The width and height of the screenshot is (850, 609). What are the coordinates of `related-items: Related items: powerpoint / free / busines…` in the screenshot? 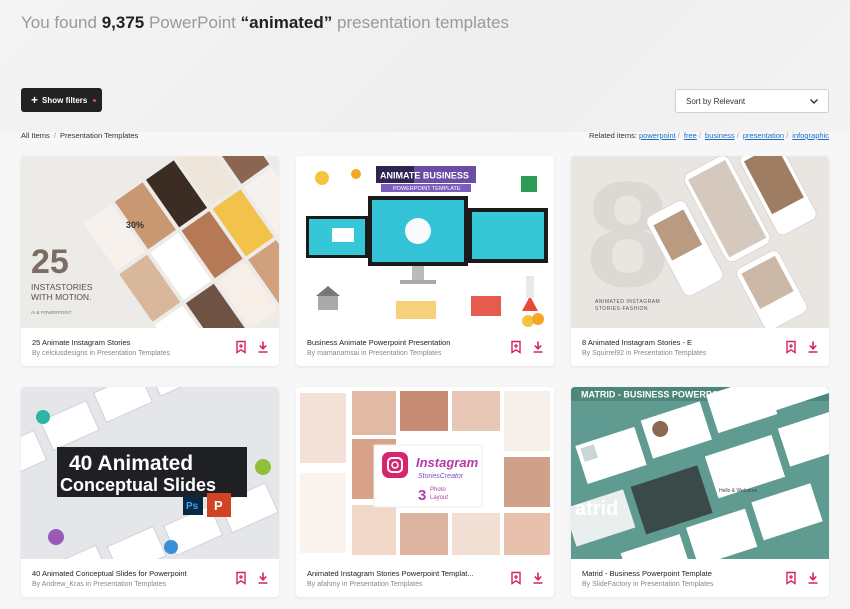 It's located at (708, 135).